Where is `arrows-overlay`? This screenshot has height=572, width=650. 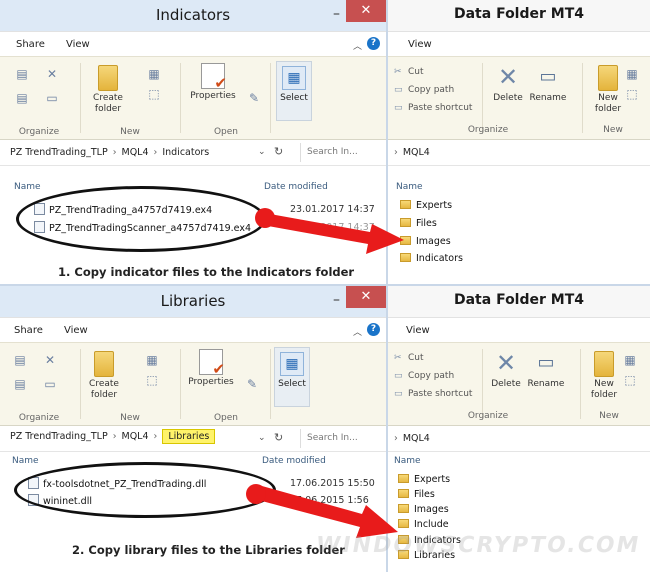 arrows-overlay is located at coordinates (325, 373).